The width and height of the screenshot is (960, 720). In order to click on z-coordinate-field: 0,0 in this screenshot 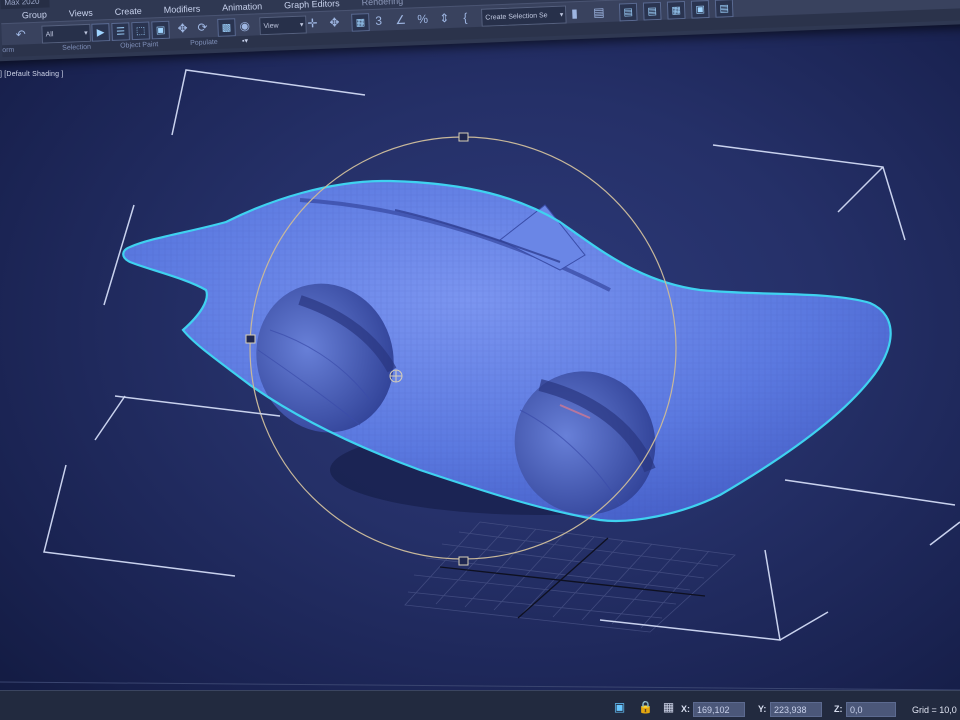, I will do `click(871, 709)`.